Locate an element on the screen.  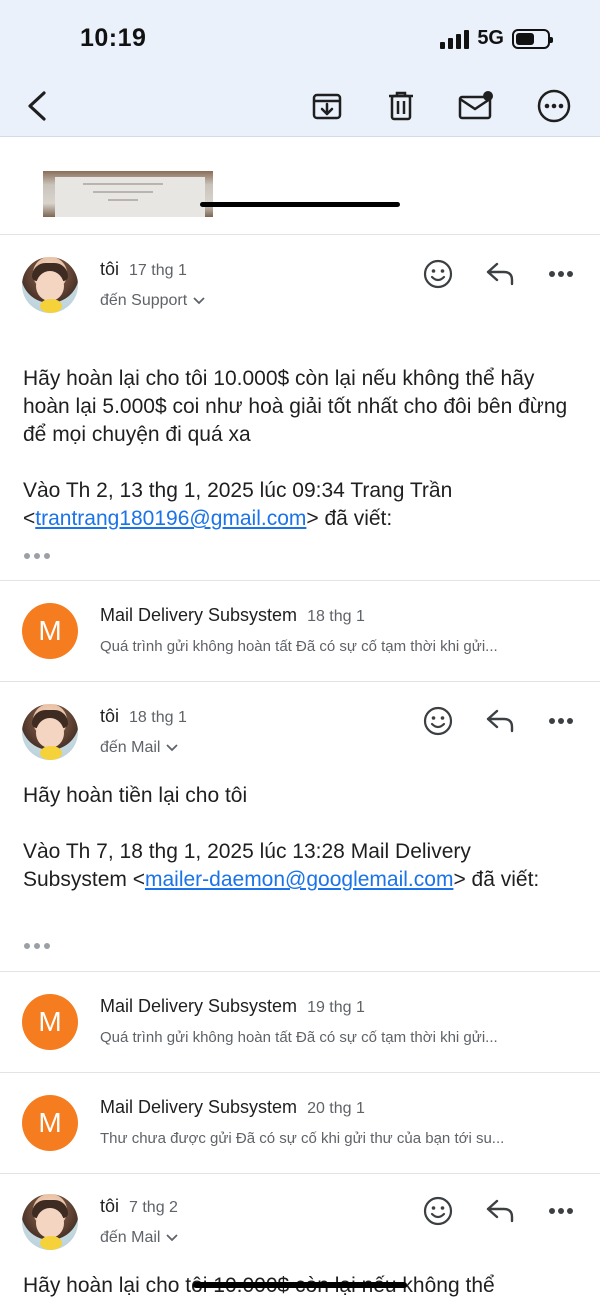
mail-unread-icon is located at coordinates (476, 106).